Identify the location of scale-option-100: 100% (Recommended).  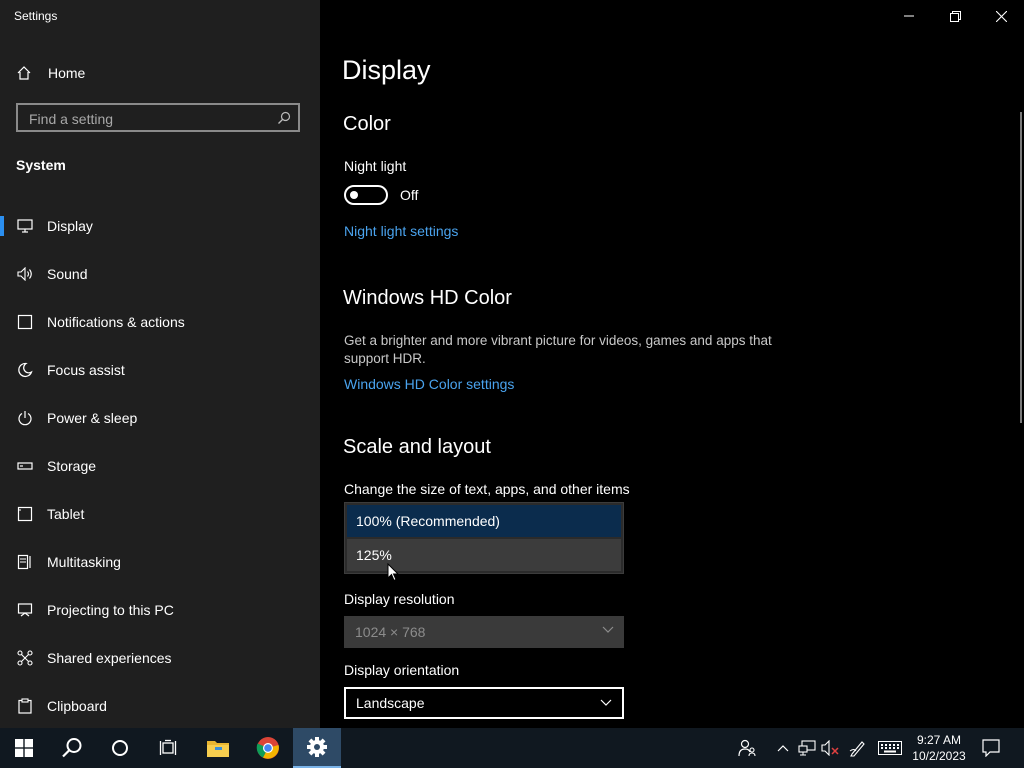
(484, 521).